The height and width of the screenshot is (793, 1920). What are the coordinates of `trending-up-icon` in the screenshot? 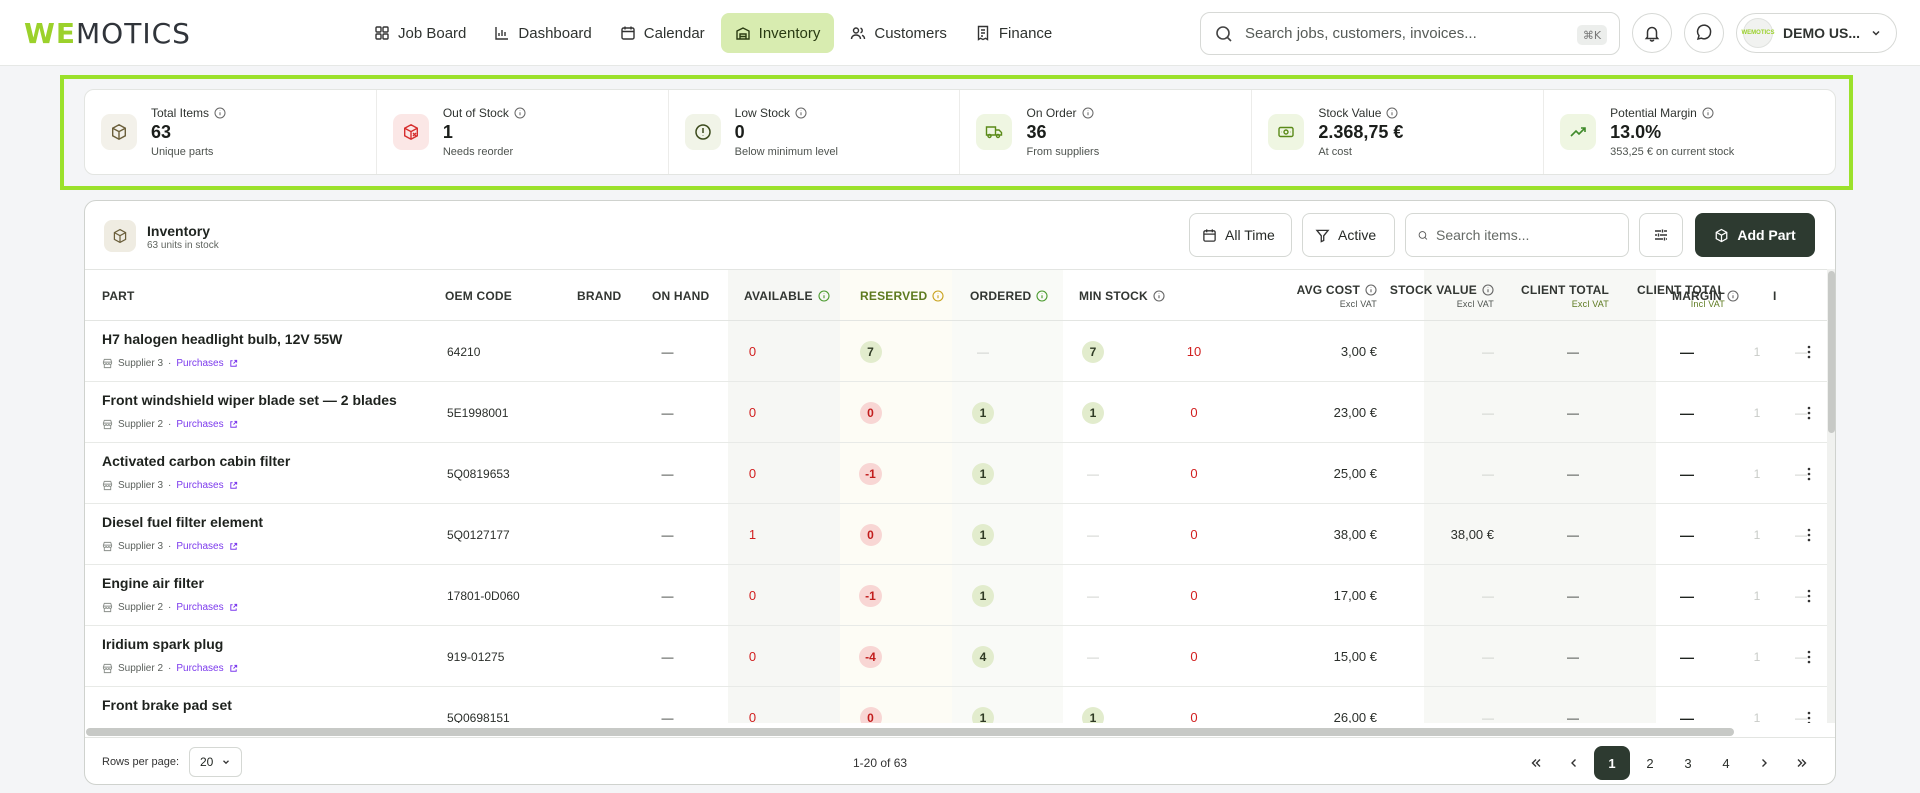 It's located at (1578, 132).